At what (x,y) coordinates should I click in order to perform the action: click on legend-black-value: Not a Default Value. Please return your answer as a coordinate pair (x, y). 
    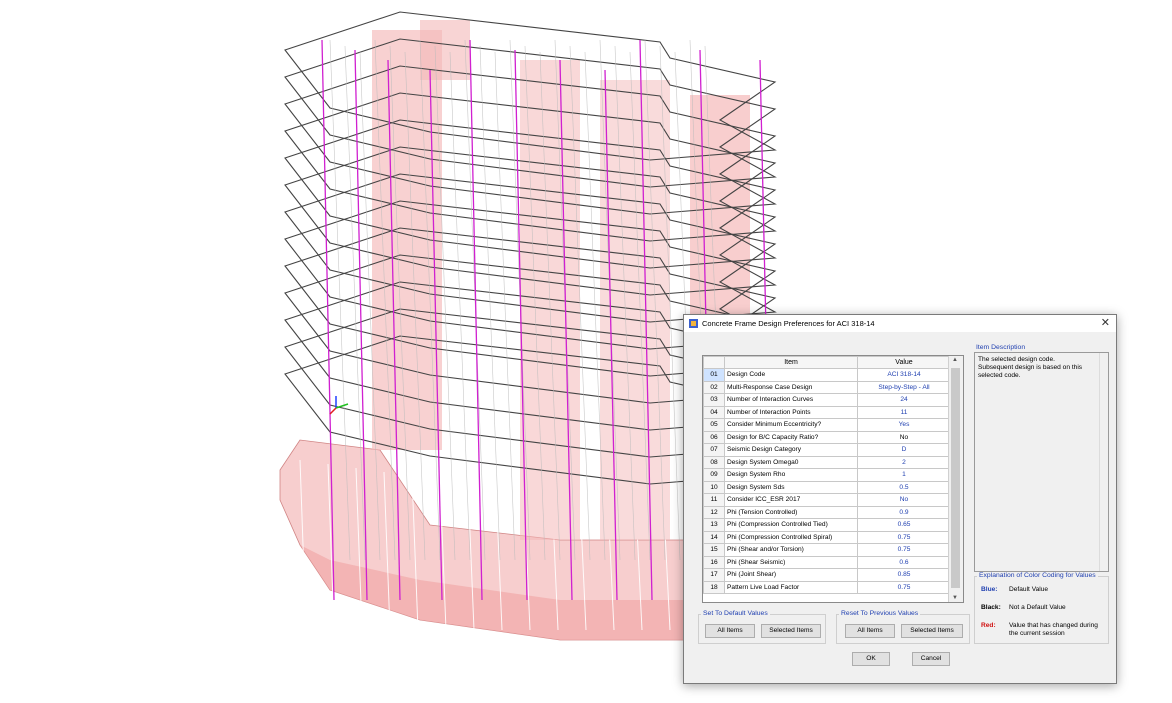
    Looking at the image, I should click on (1037, 607).